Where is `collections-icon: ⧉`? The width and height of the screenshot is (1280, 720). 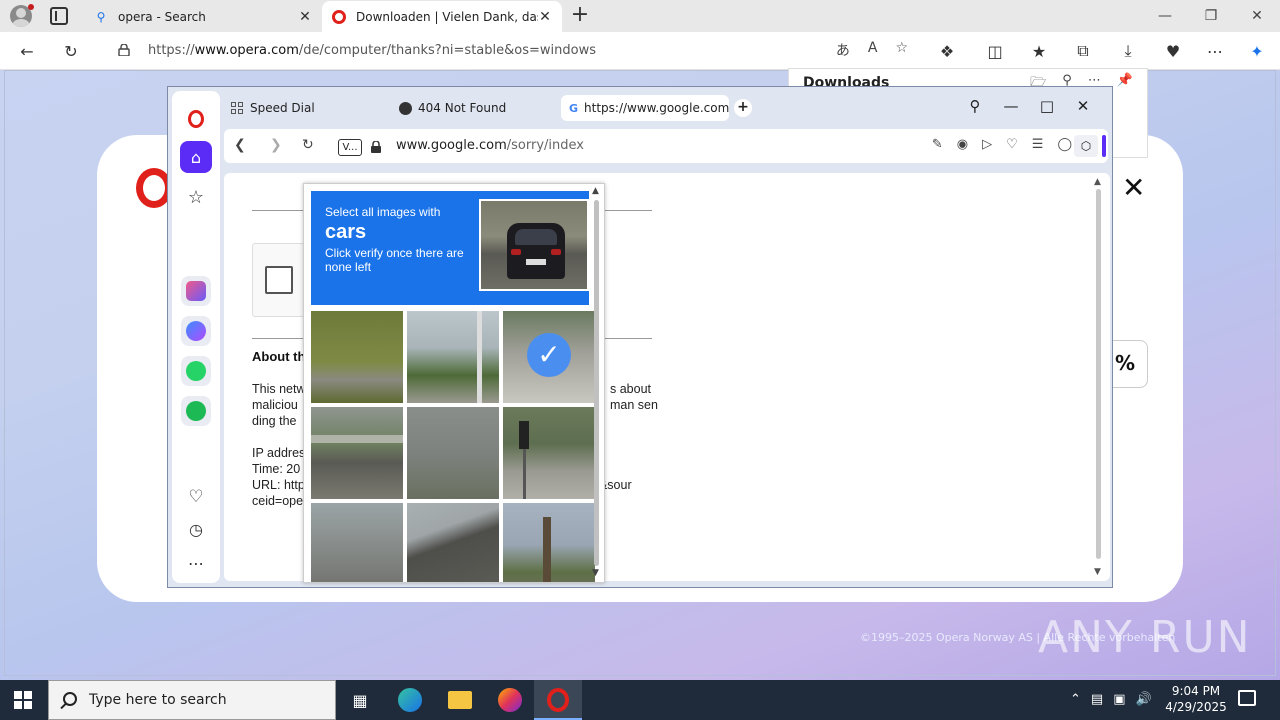
collections-icon: ⧉ is located at coordinates (1083, 51).